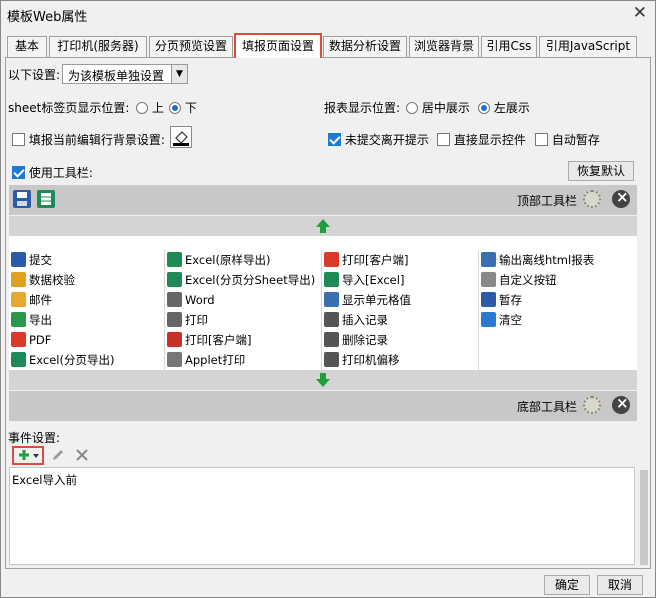 This screenshot has width=656, height=598. What do you see at coordinates (621, 404) in the screenshot?
I see `bottom-toolbar-remove-button` at bounding box center [621, 404].